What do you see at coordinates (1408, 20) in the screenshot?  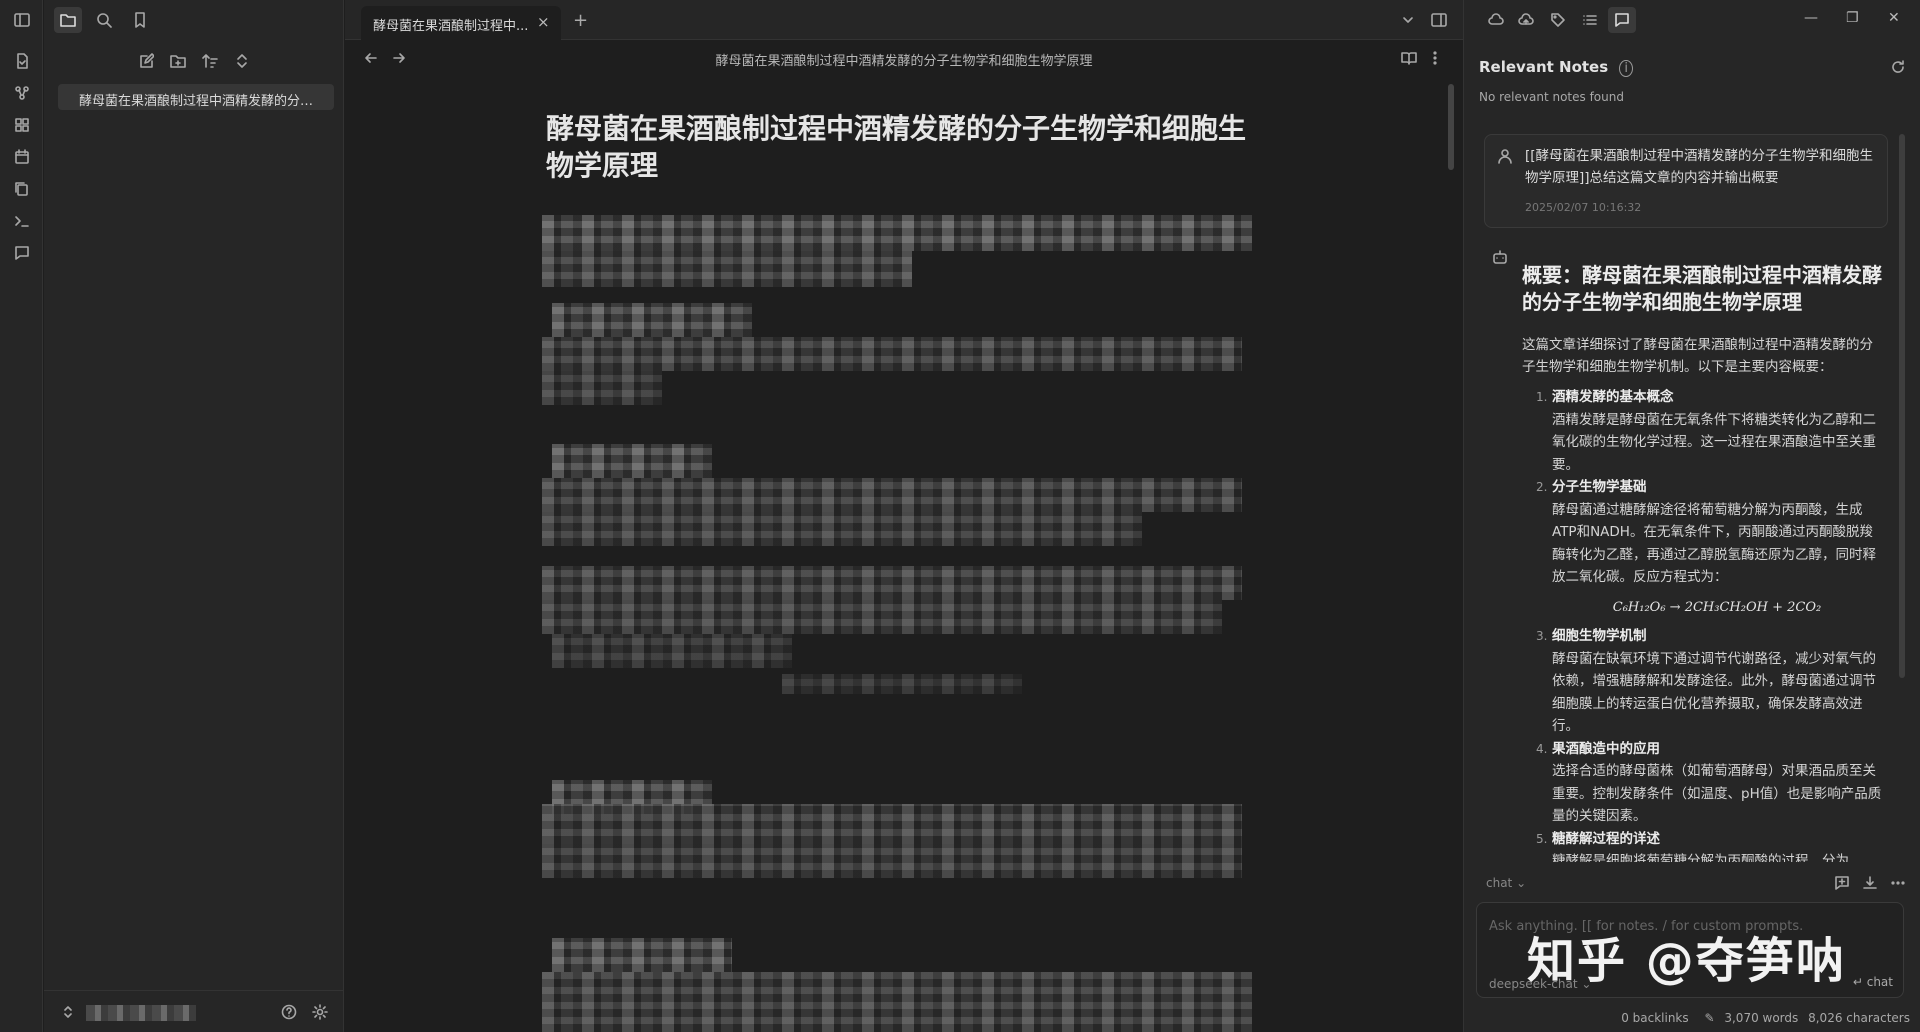 I see `tab-list-chevron-icon` at bounding box center [1408, 20].